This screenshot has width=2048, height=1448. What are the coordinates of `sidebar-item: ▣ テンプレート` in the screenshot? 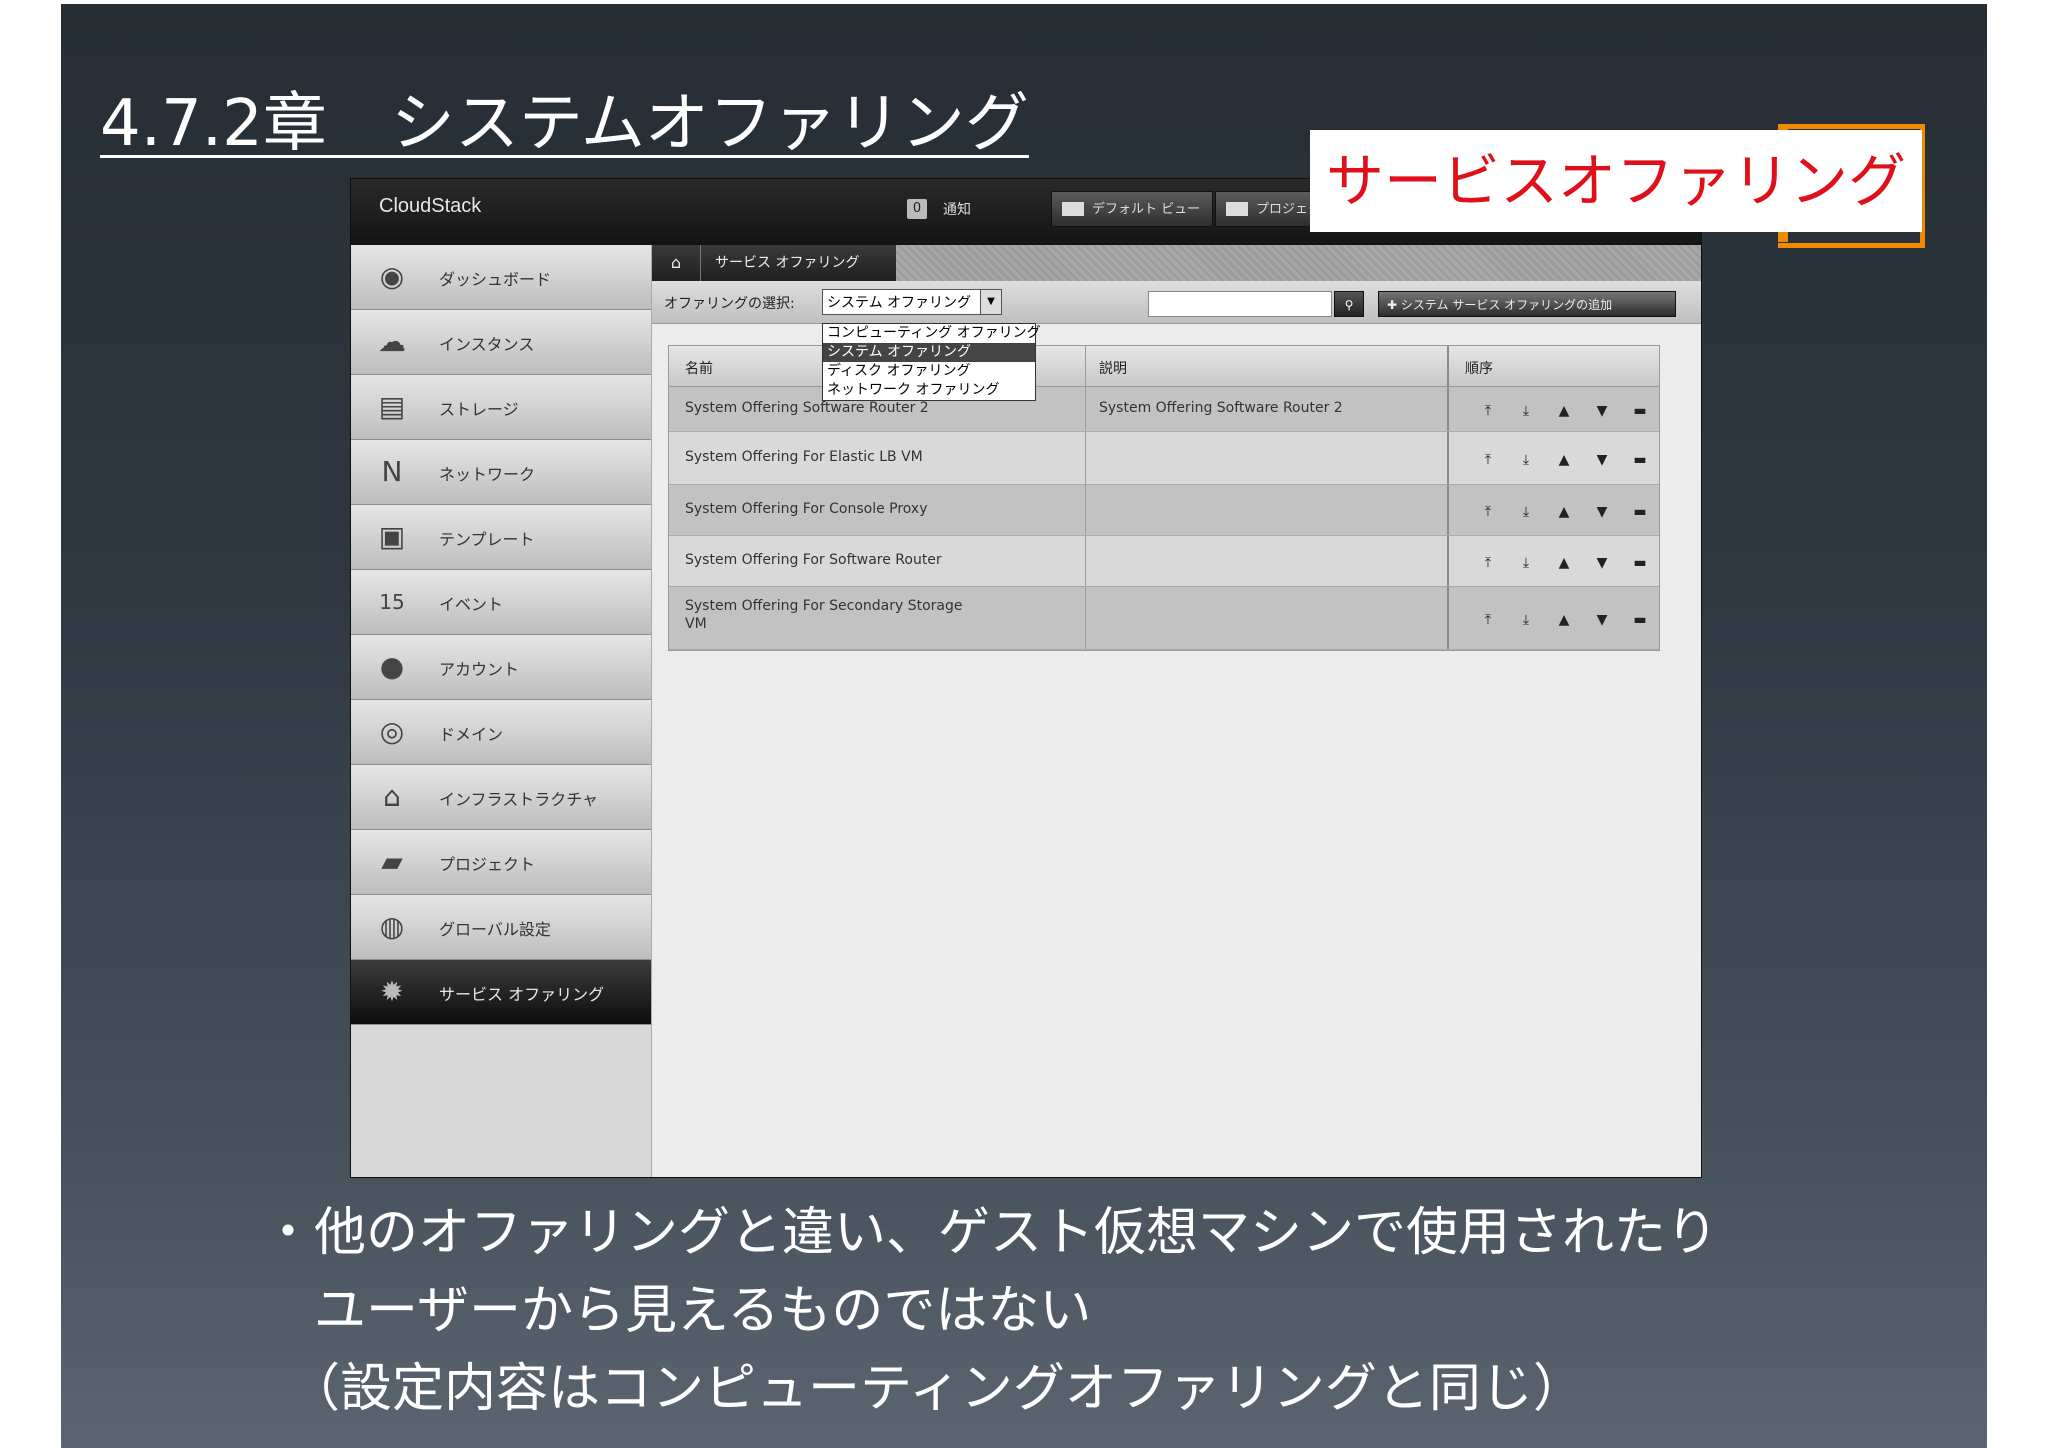 It's located at (501, 537).